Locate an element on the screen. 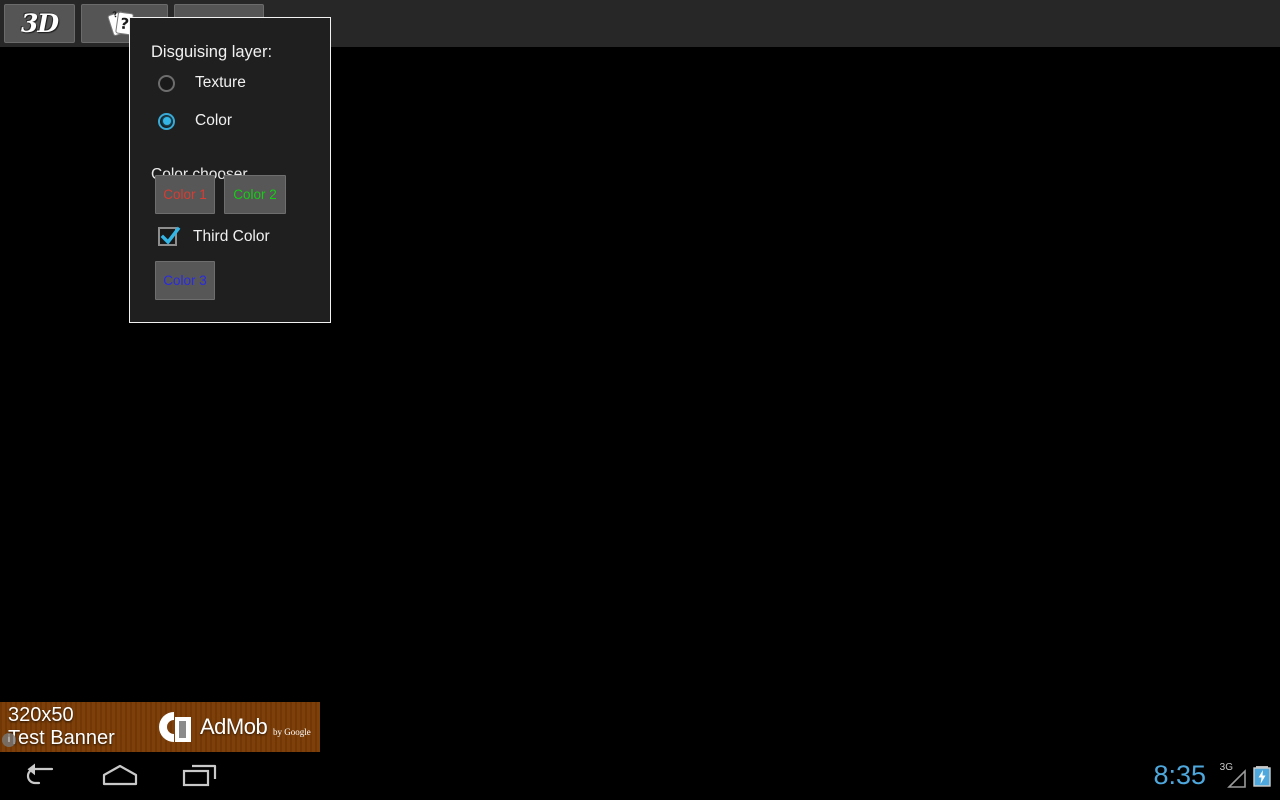 The image size is (1280, 800). nav-home-button is located at coordinates (120, 776).